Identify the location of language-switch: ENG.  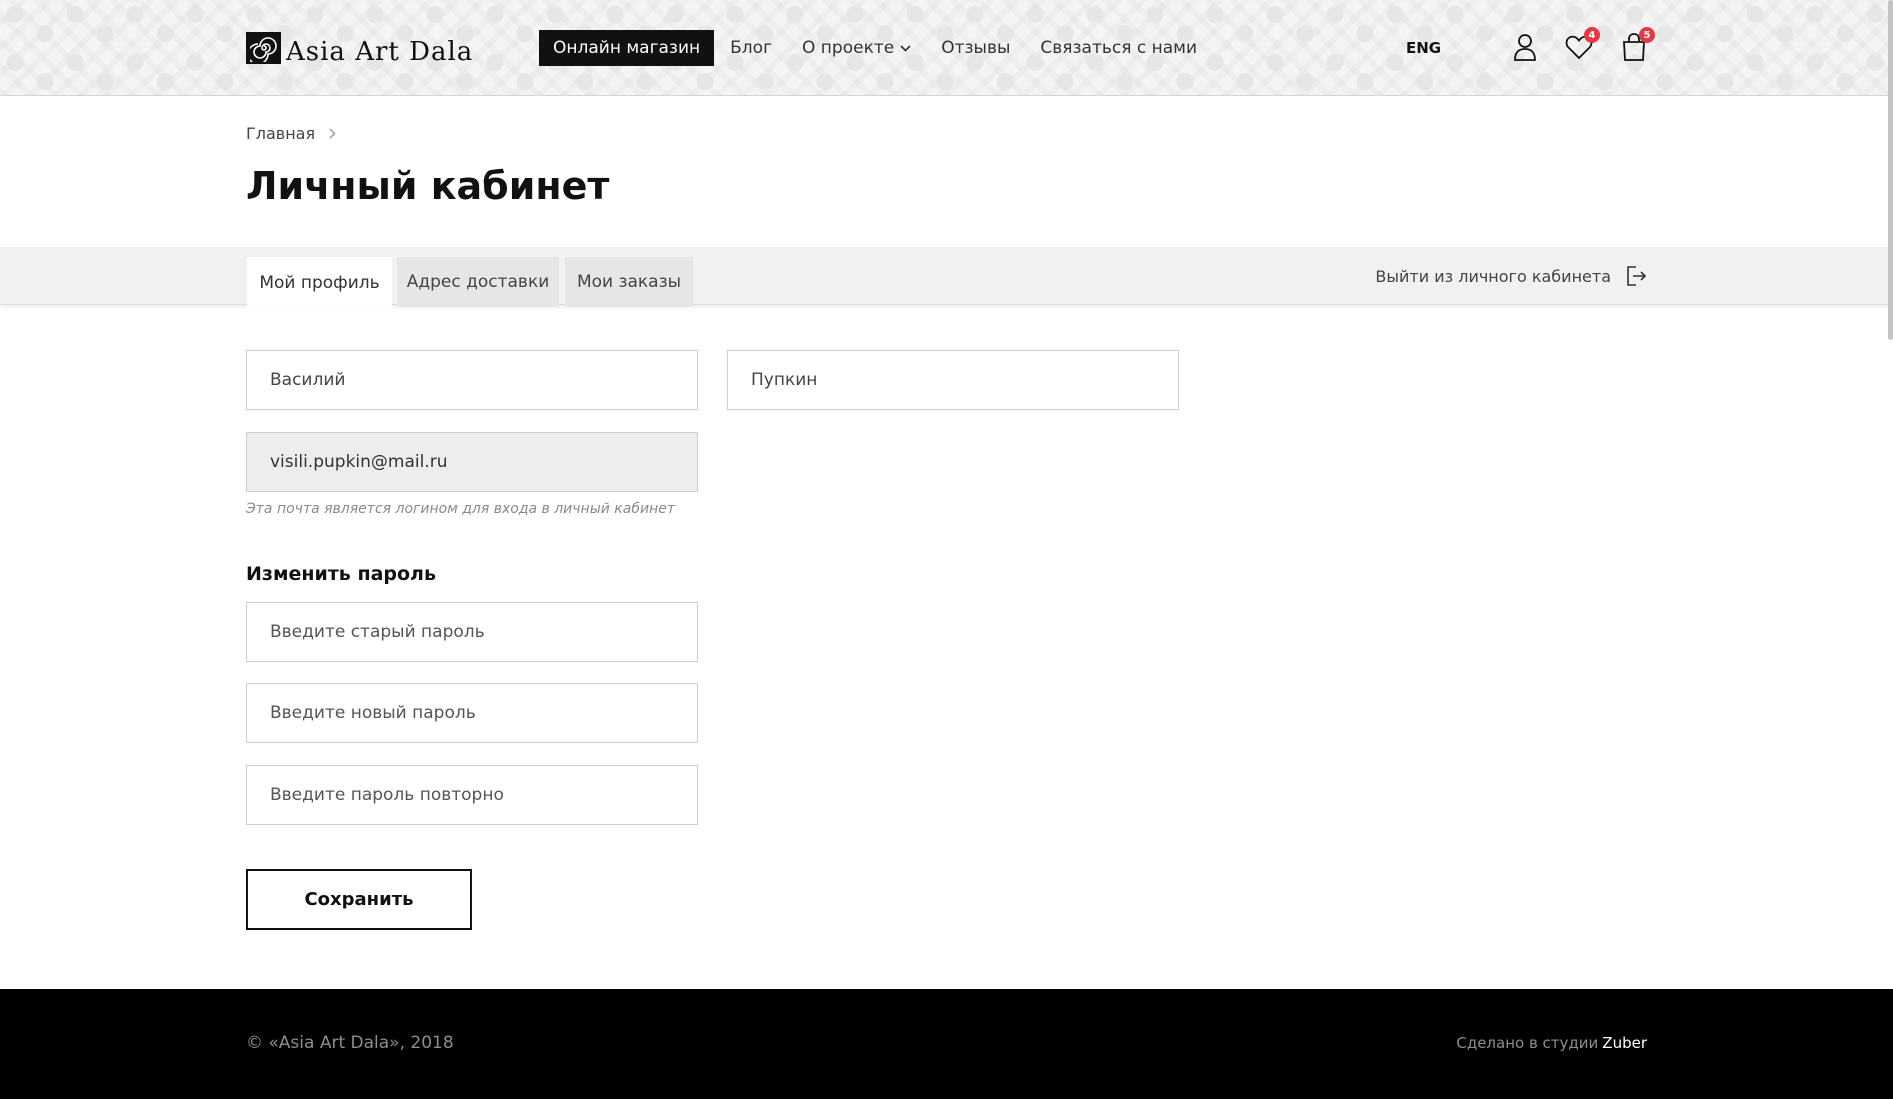
(1423, 48).